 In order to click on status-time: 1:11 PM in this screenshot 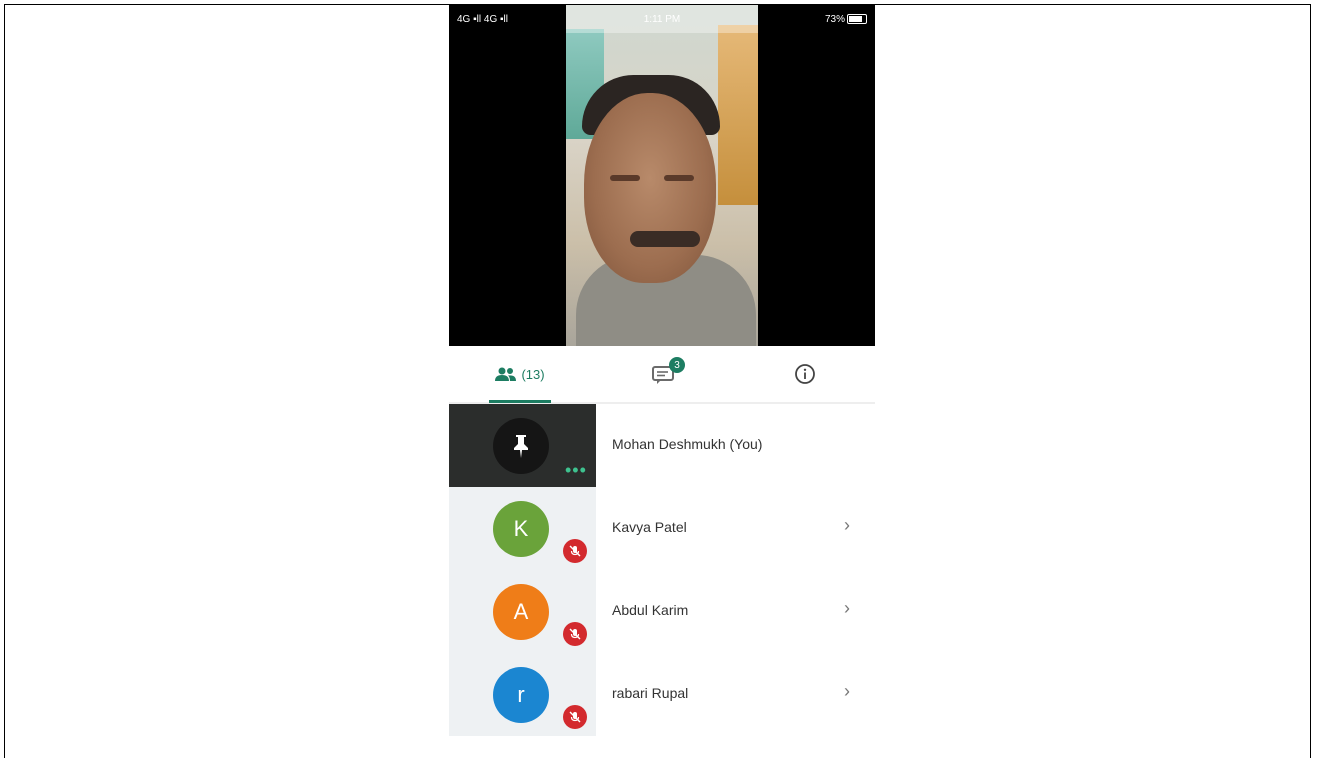, I will do `click(662, 19)`.